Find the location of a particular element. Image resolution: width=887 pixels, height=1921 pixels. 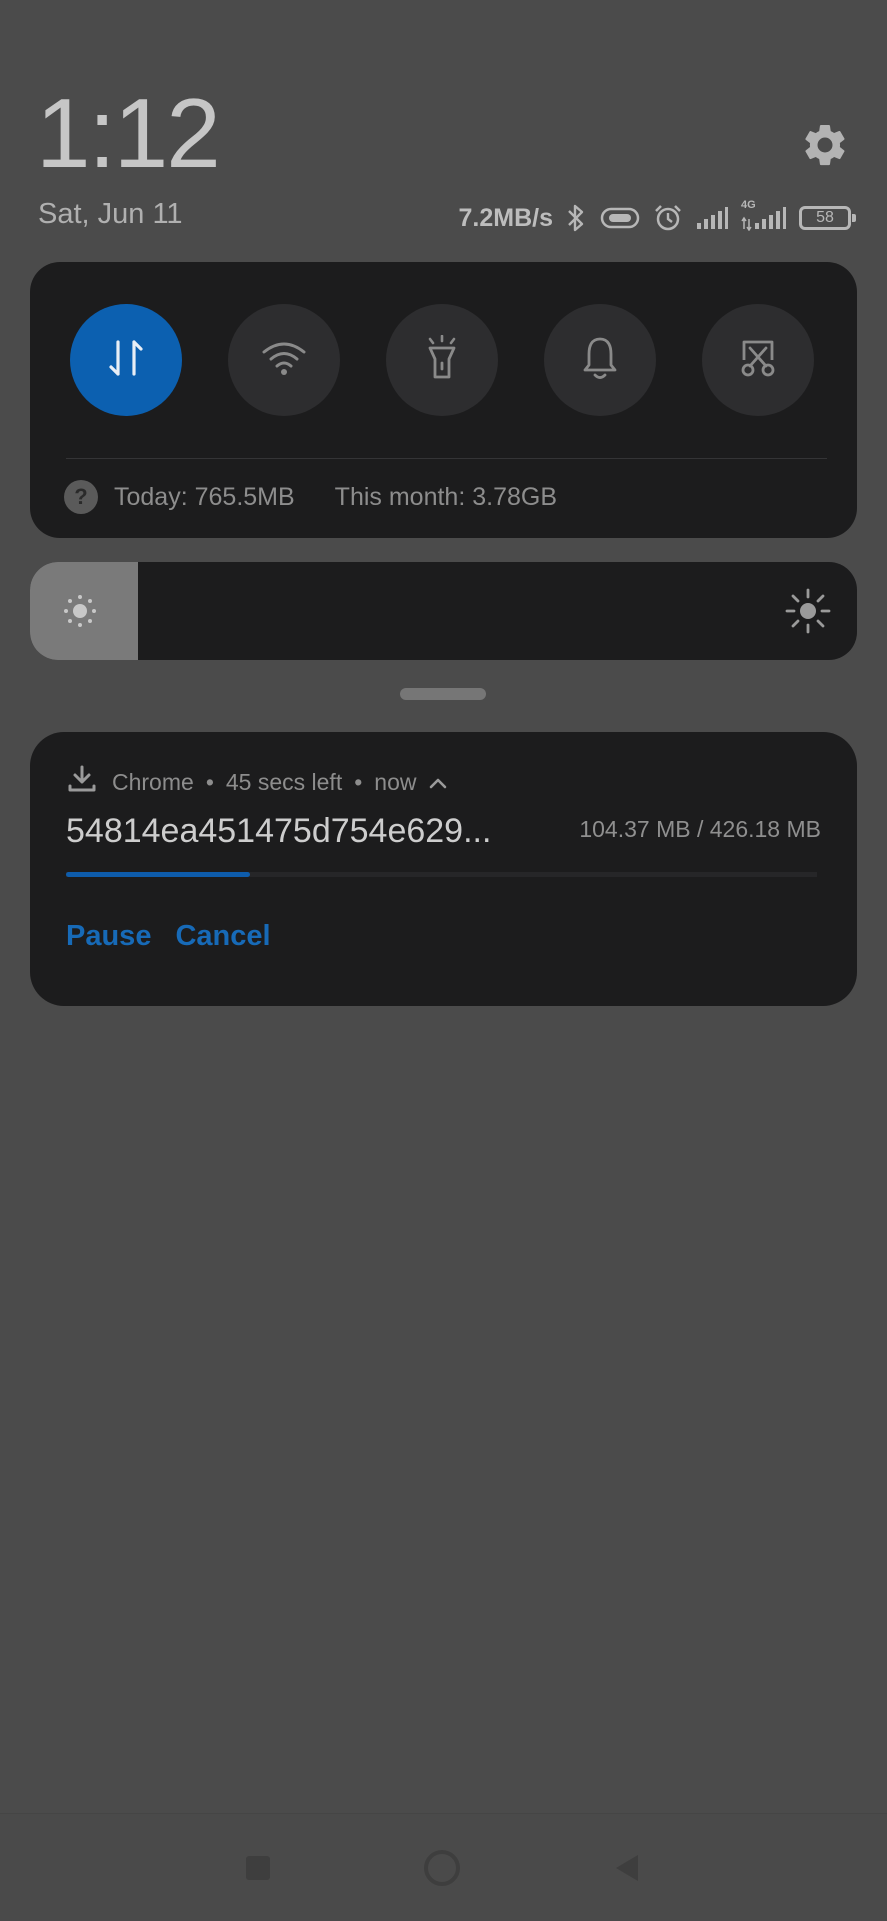

quick-settings-panel: ? Today: 765.5MB This month: 3.78GB is located at coordinates (443, 400).